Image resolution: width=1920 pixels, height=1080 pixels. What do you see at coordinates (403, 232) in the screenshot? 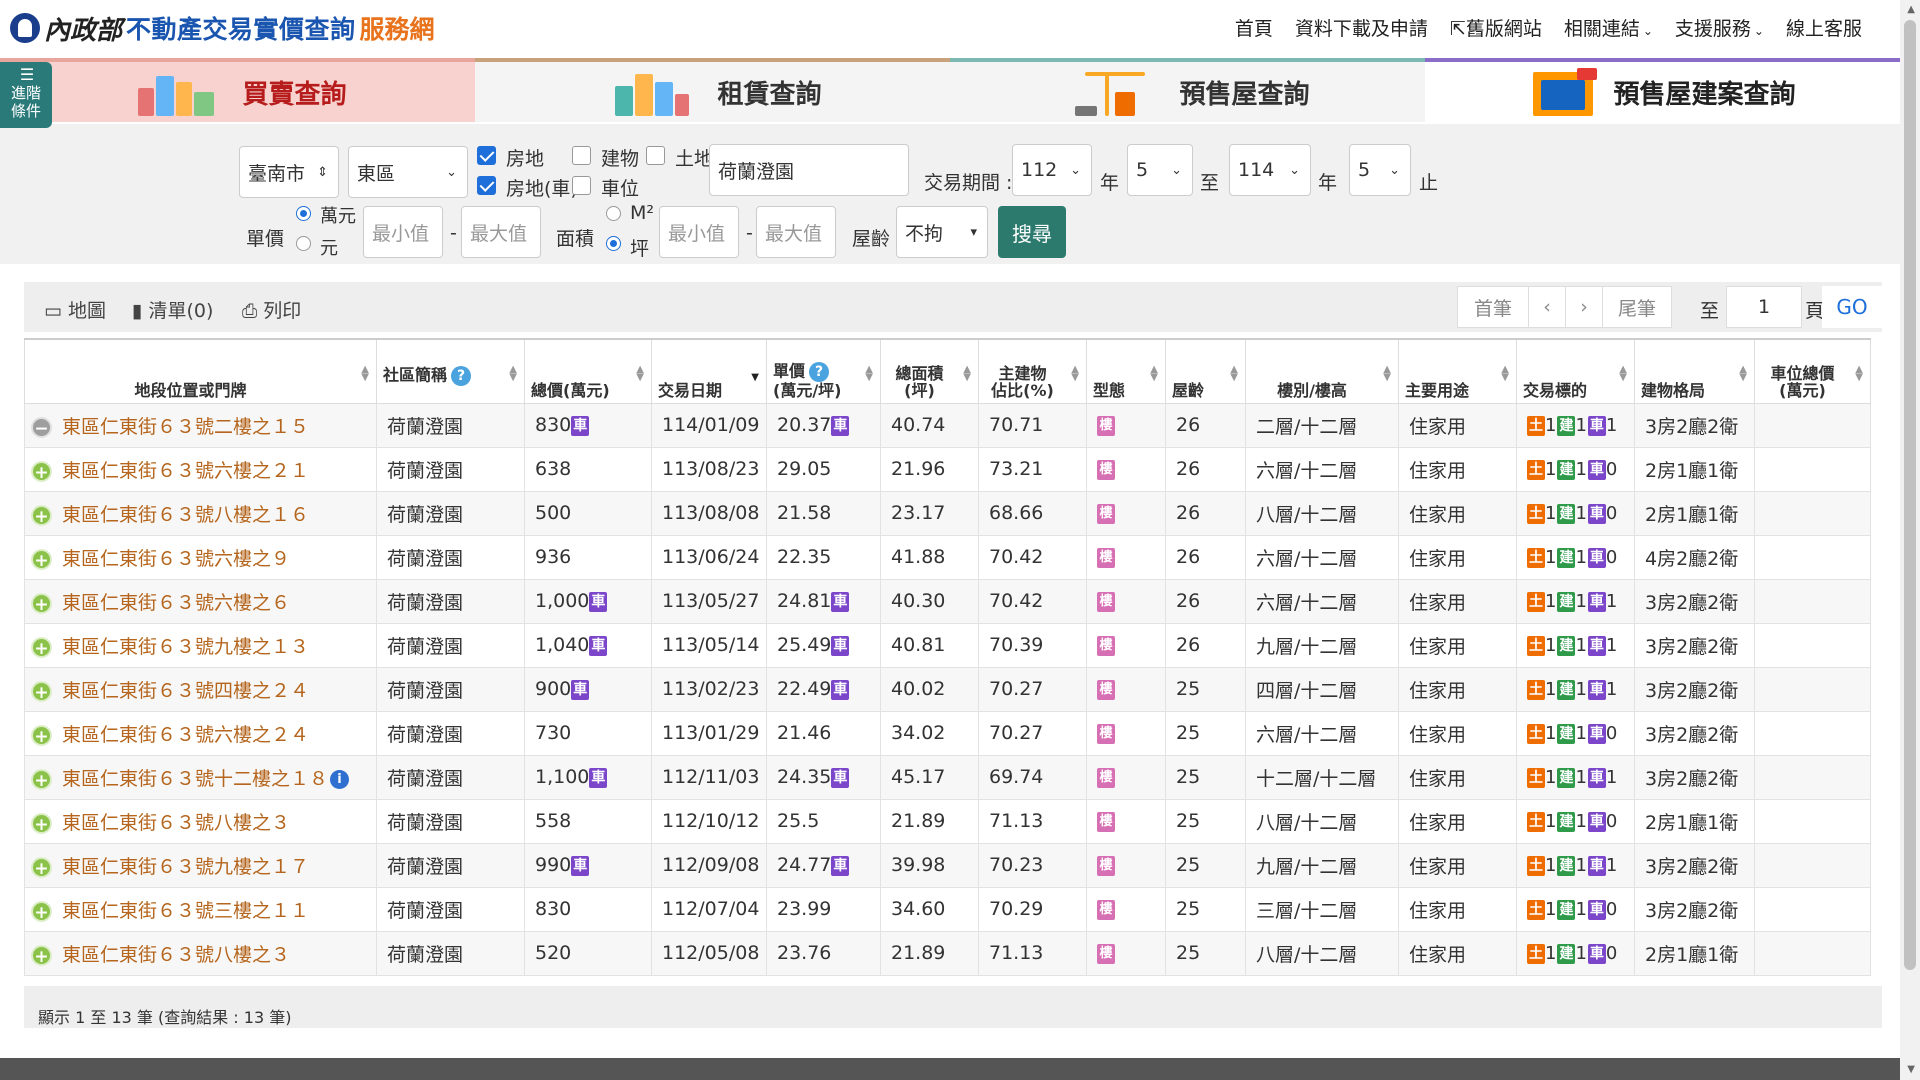
I see `unit-price-min-input: 最小值` at bounding box center [403, 232].